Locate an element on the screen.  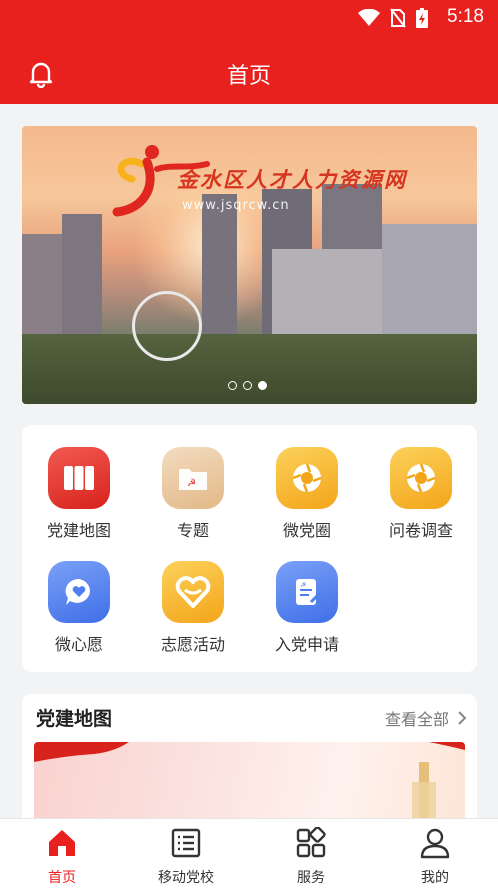
tab-home: 首页 is located at coordinates (62, 856).